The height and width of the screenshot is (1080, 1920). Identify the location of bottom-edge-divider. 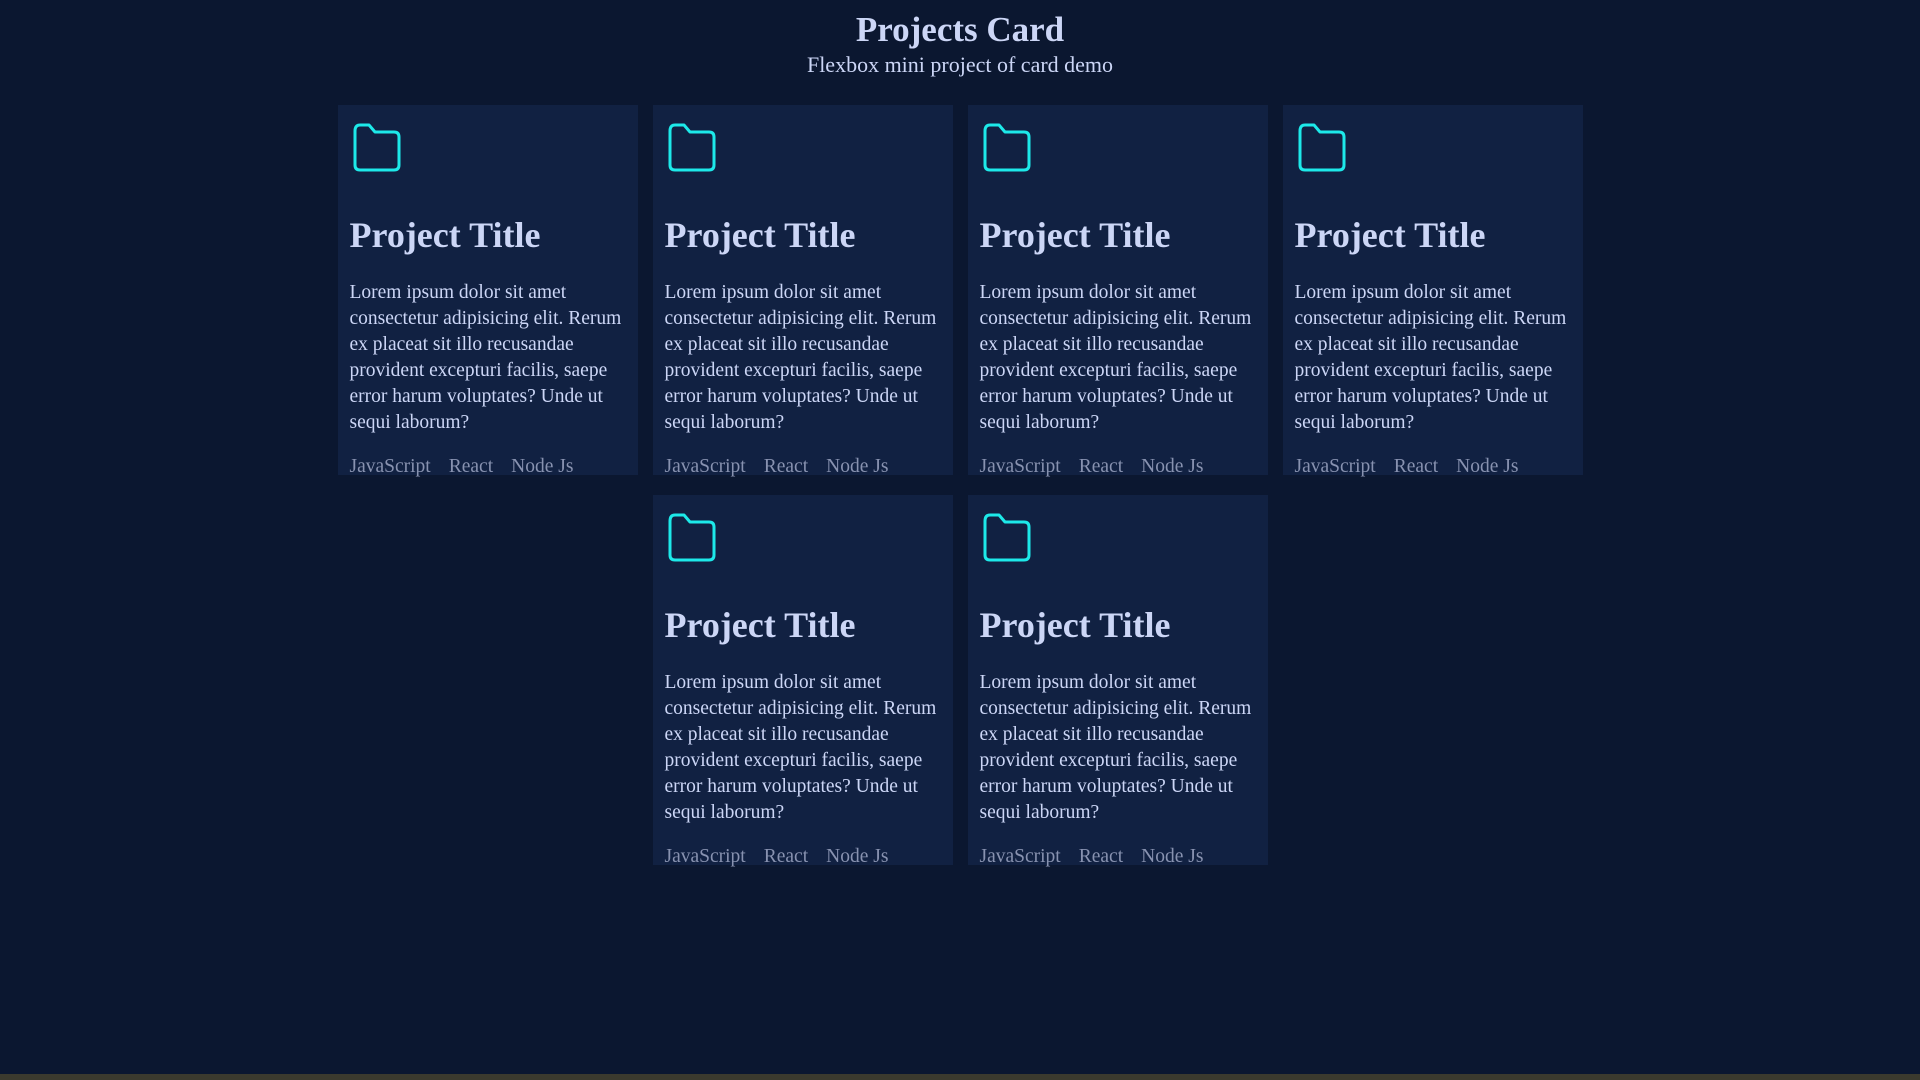
(960, 1077).